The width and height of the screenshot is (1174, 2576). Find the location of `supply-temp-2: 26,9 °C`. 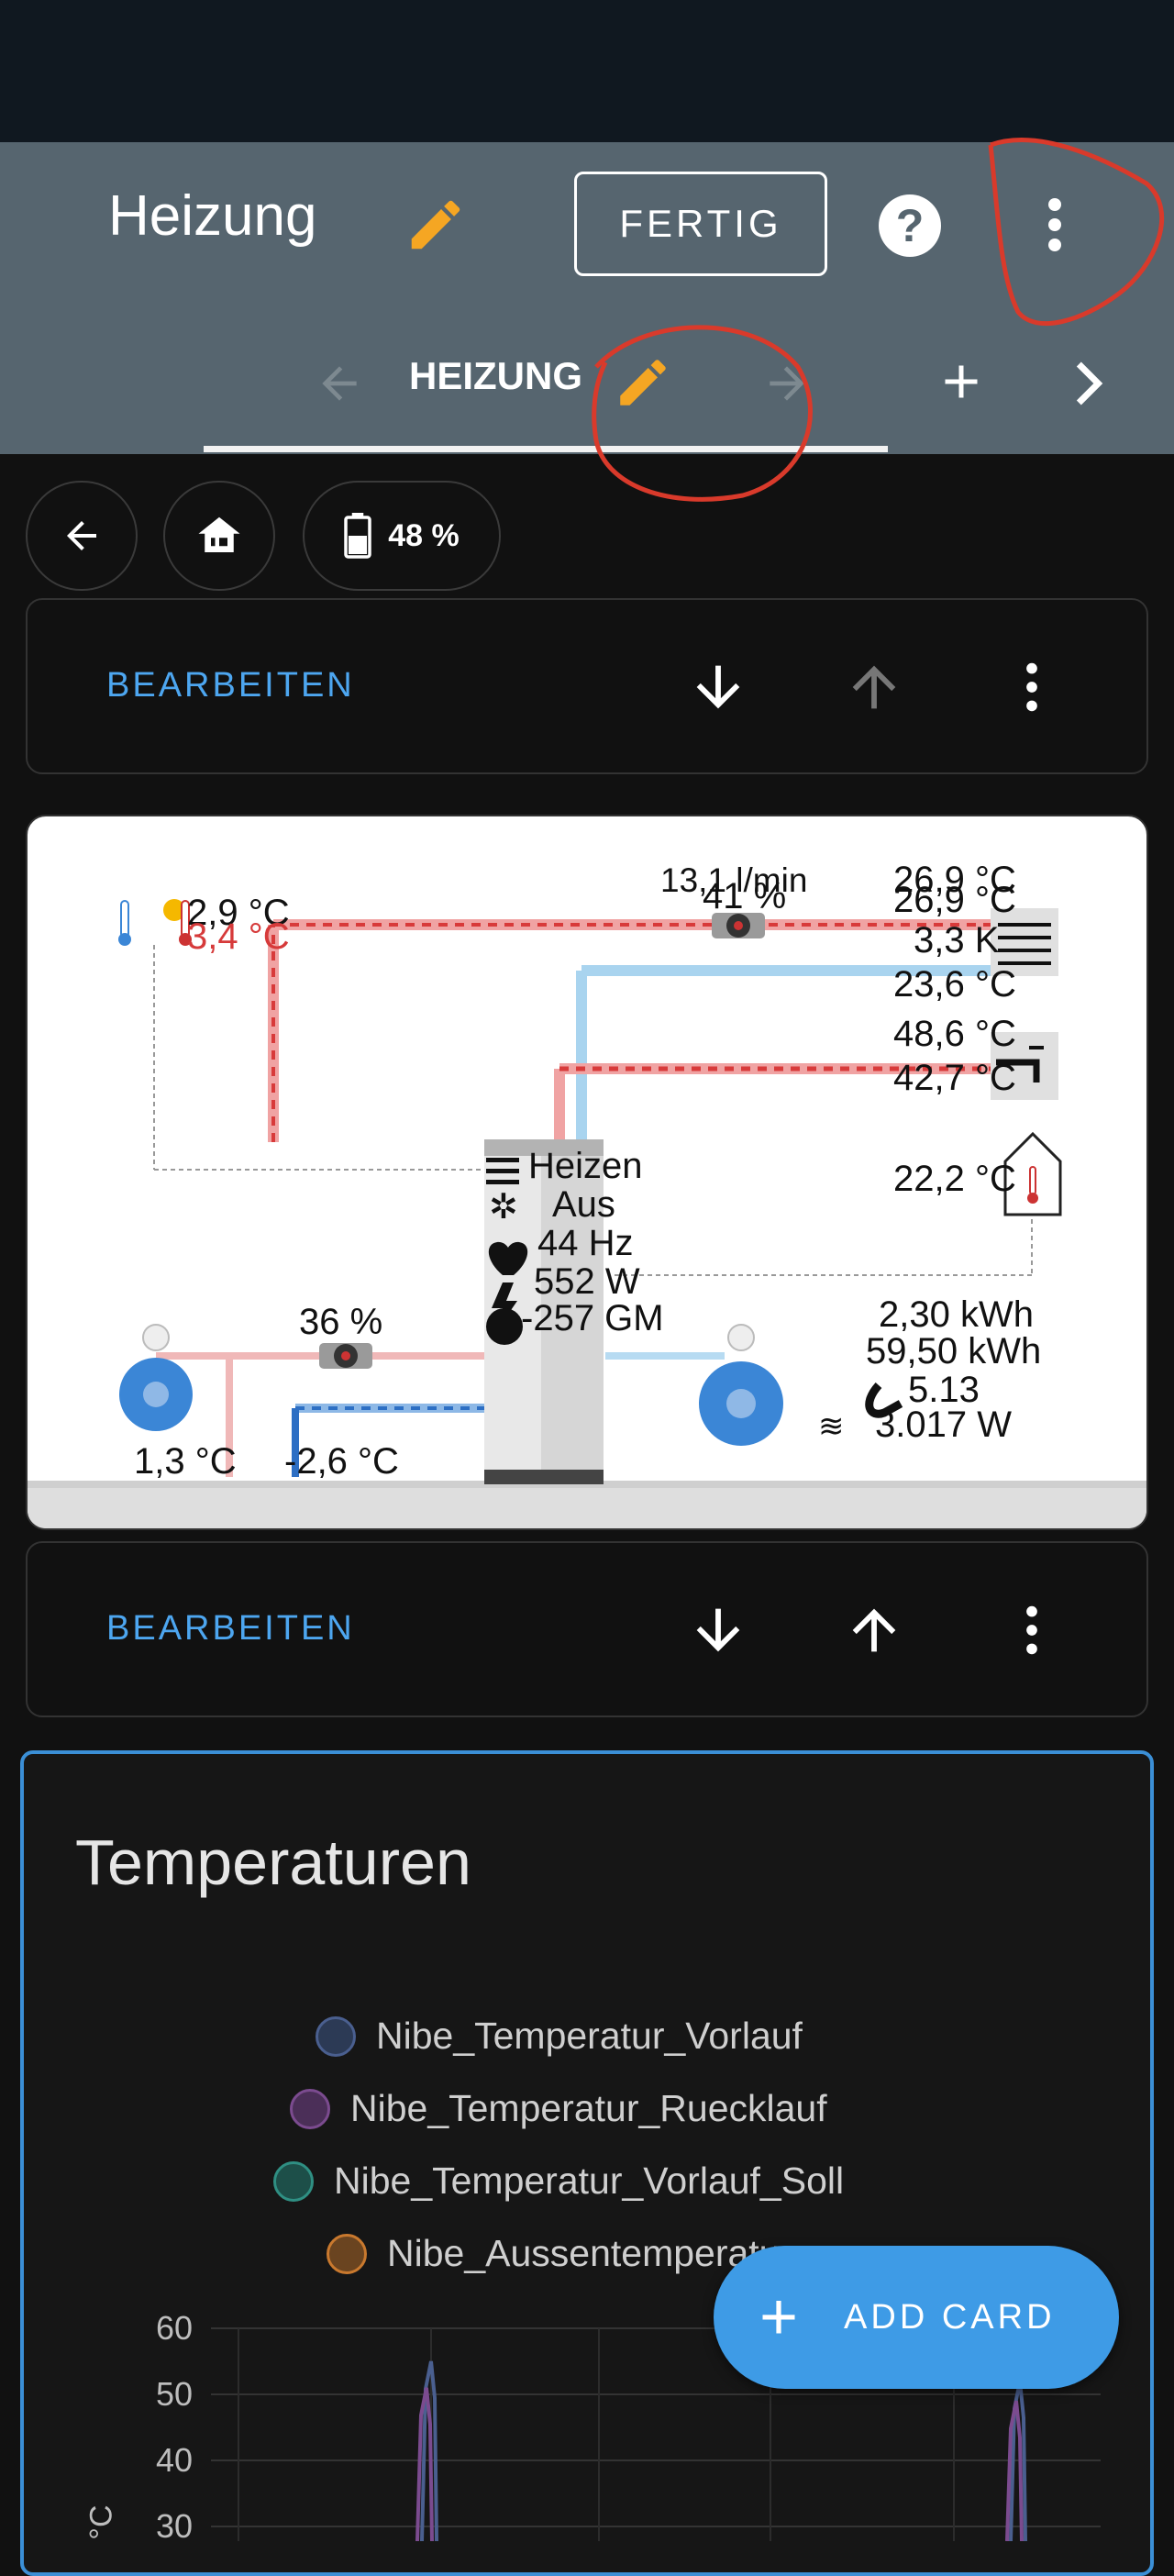

supply-temp-2: 26,9 °C is located at coordinates (954, 900).